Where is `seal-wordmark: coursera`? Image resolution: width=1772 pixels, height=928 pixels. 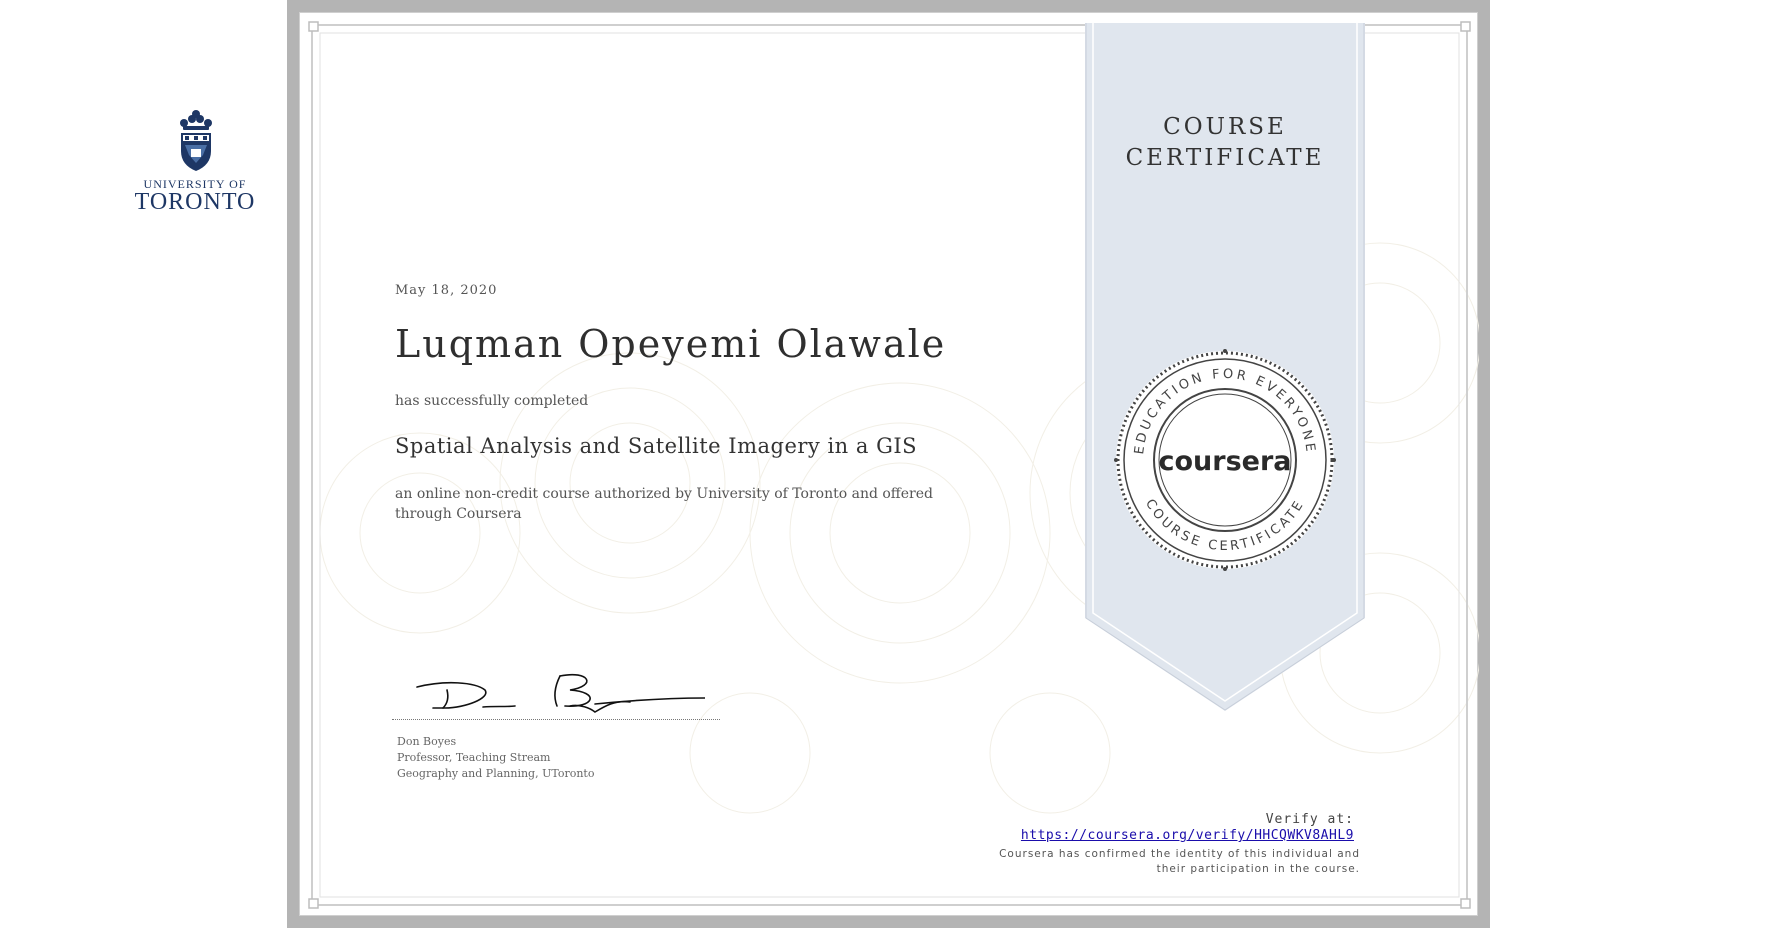 seal-wordmark: coursera is located at coordinates (1224, 461).